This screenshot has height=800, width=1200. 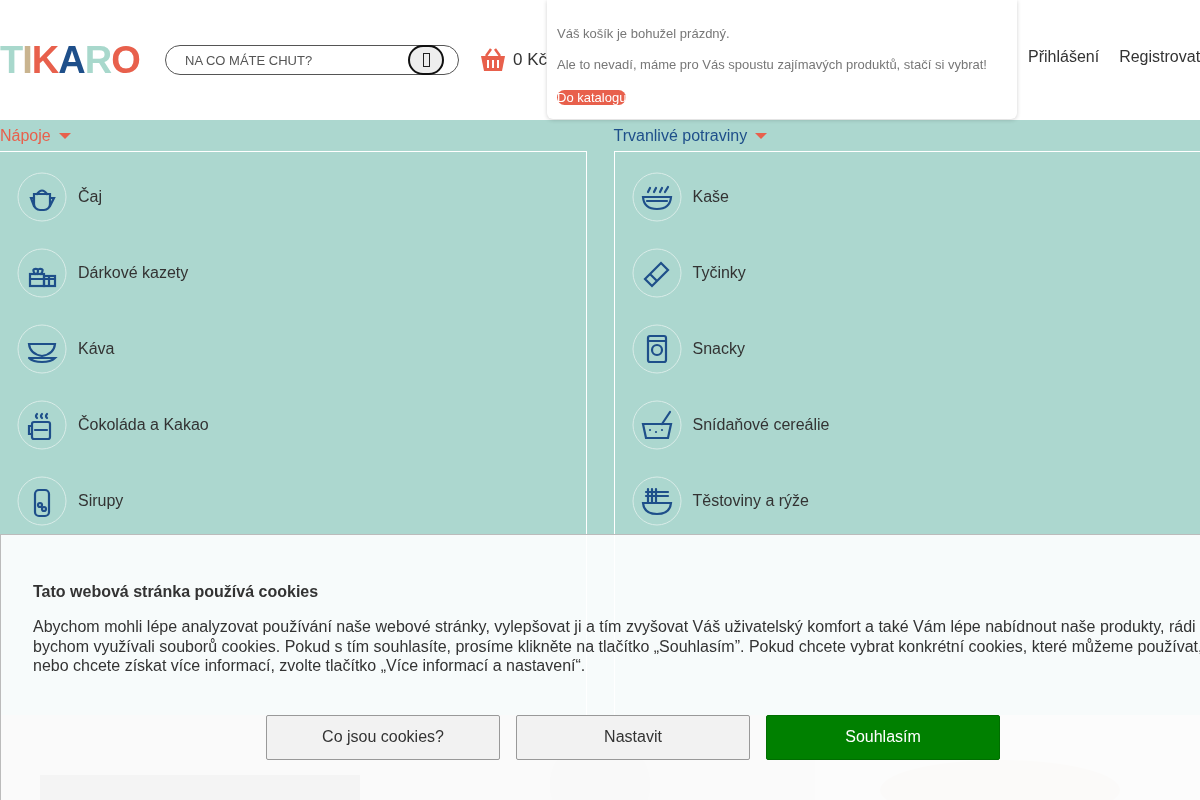 What do you see at coordinates (692, 273) in the screenshot?
I see `menu-item: Tyčinky` at bounding box center [692, 273].